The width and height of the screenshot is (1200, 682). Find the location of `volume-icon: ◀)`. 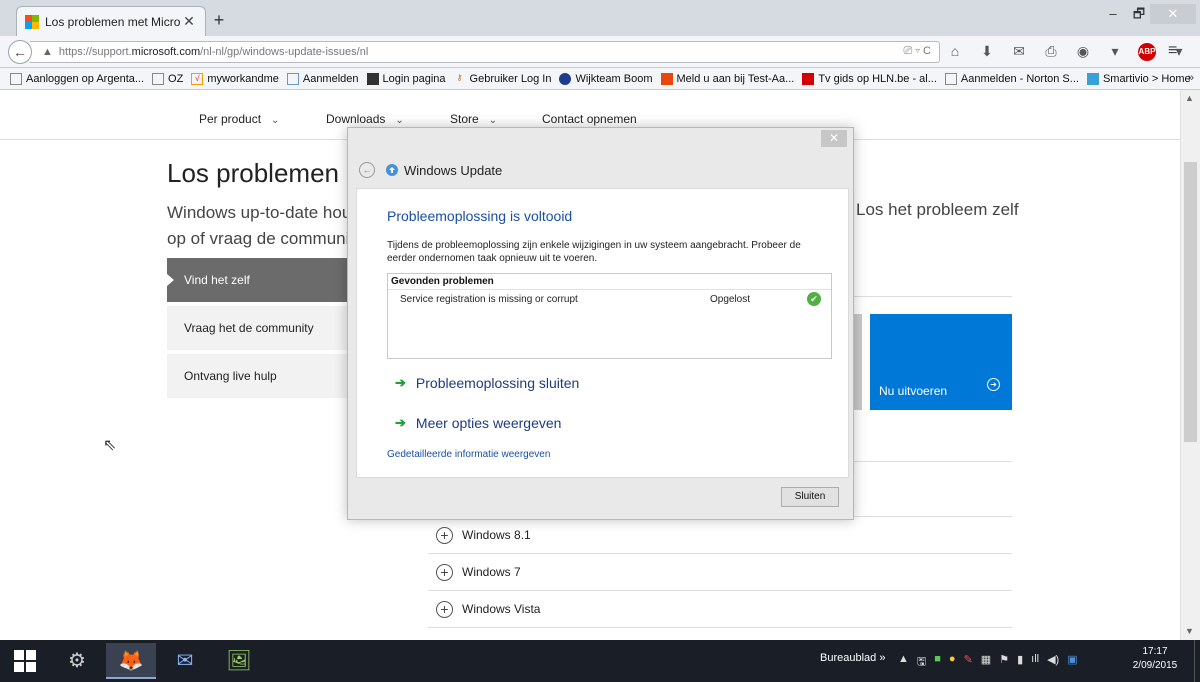

volume-icon: ◀) is located at coordinates (1053, 662).